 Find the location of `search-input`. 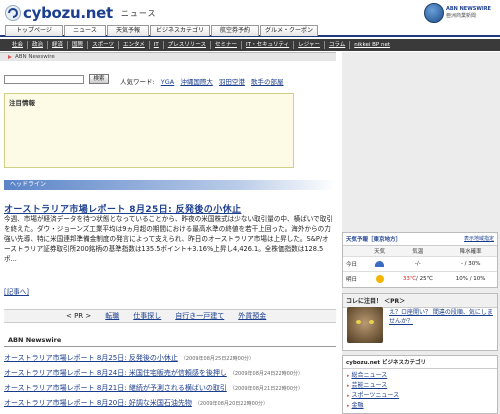

search-input is located at coordinates (44, 79).